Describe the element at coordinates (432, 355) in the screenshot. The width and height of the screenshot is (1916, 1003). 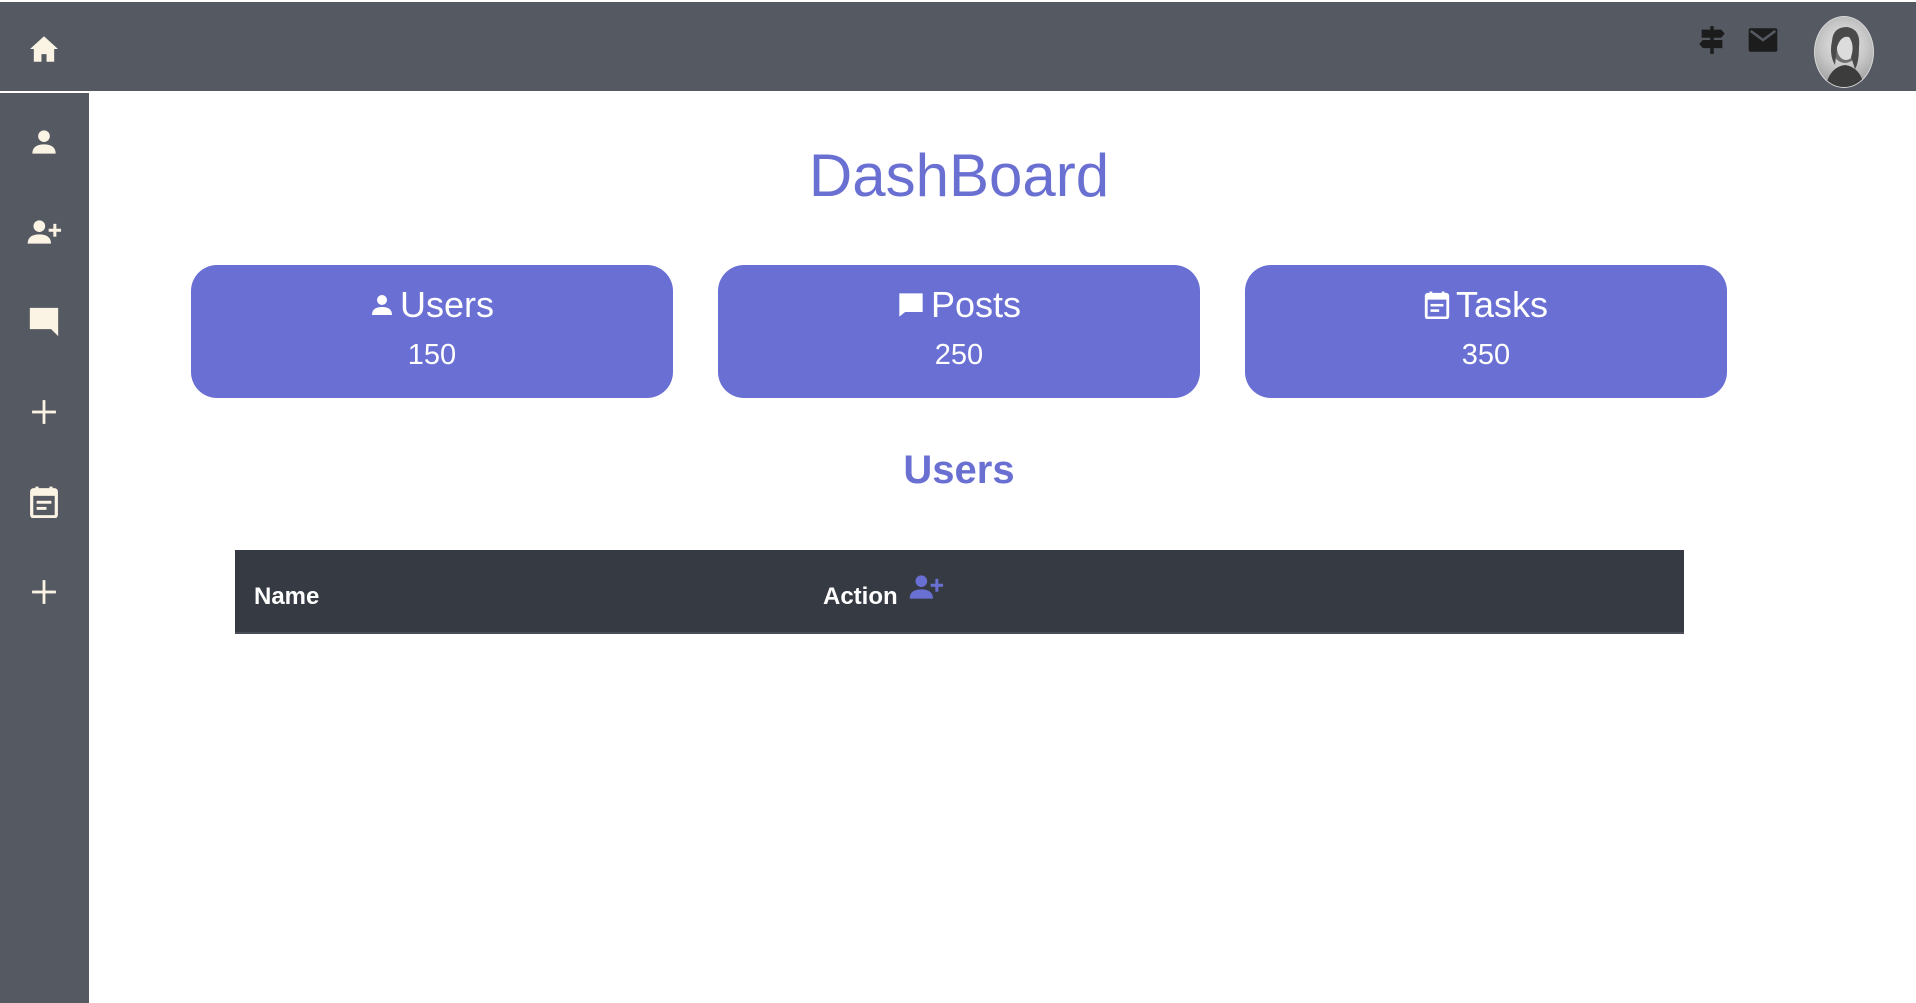
I see `card-value: 150` at that location.